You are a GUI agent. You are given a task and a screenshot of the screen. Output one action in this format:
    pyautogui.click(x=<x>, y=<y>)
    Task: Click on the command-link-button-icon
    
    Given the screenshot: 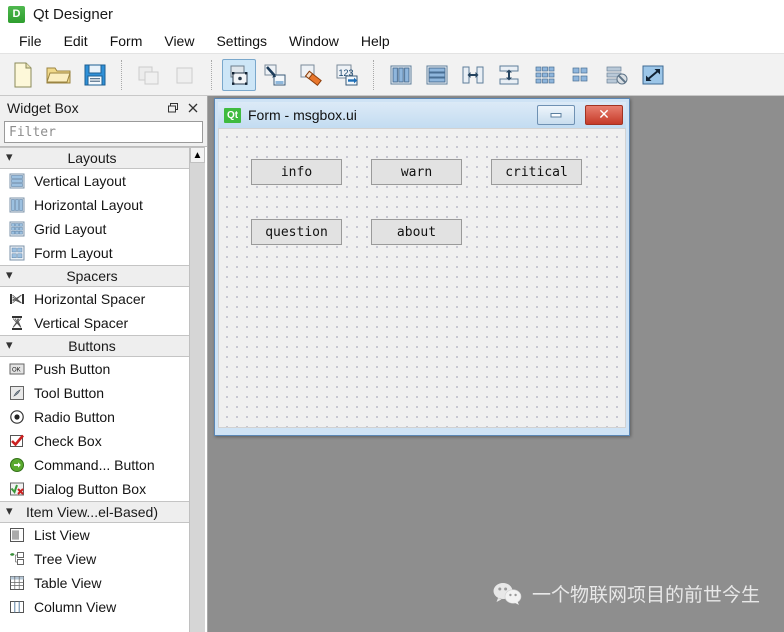 What is the action you would take?
    pyautogui.click(x=17, y=465)
    